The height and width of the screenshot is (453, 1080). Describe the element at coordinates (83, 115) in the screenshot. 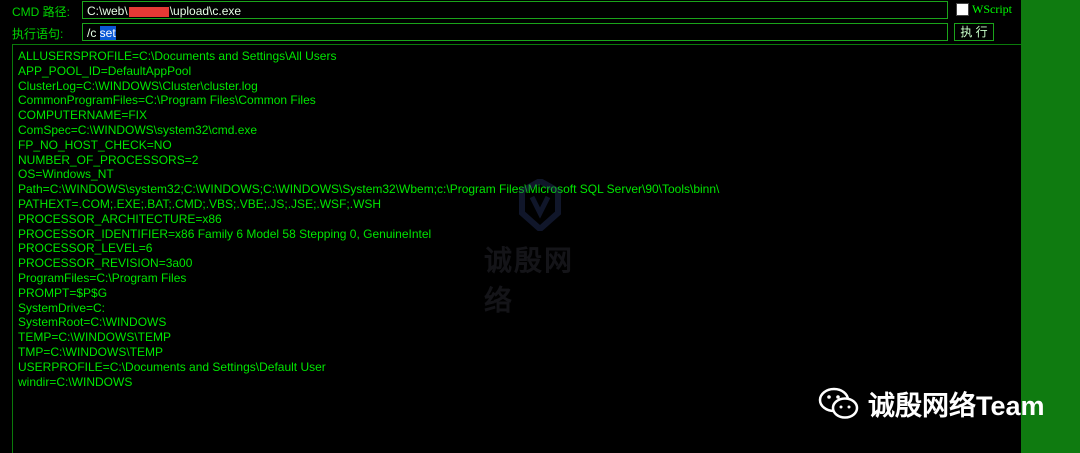

I see `output-line: COMPUTERNAME=FIX` at that location.